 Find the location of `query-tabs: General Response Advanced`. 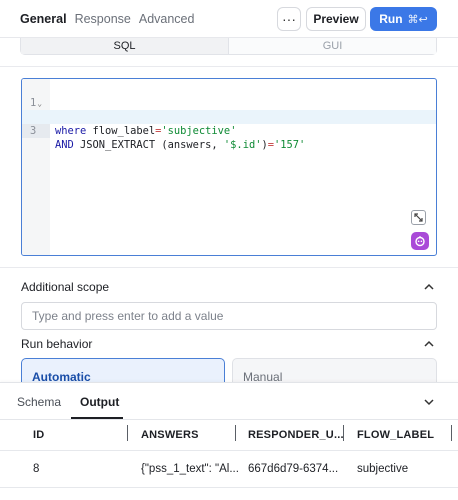

query-tabs: General Response Advanced is located at coordinates (111, 19).